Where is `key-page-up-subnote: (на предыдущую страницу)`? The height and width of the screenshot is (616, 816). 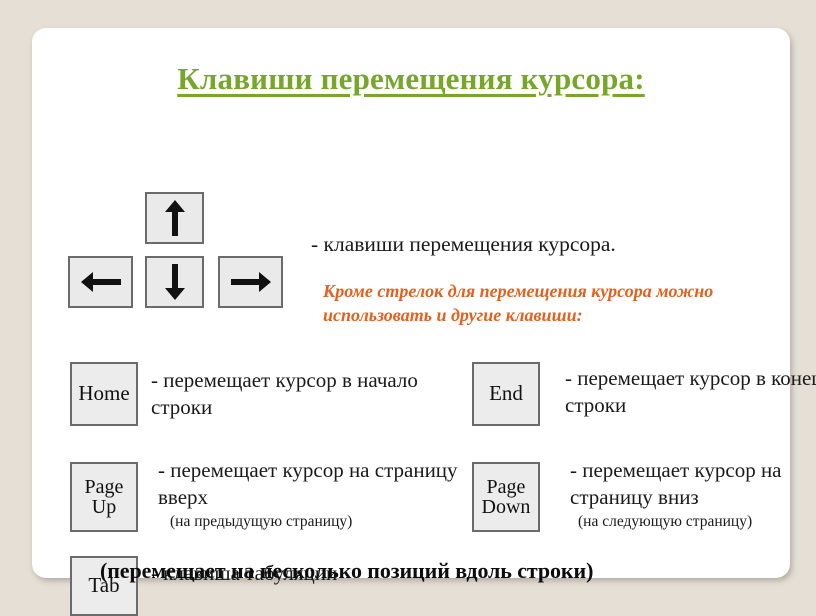 key-page-up-subnote: (на предыдущую страницу) is located at coordinates (261, 521).